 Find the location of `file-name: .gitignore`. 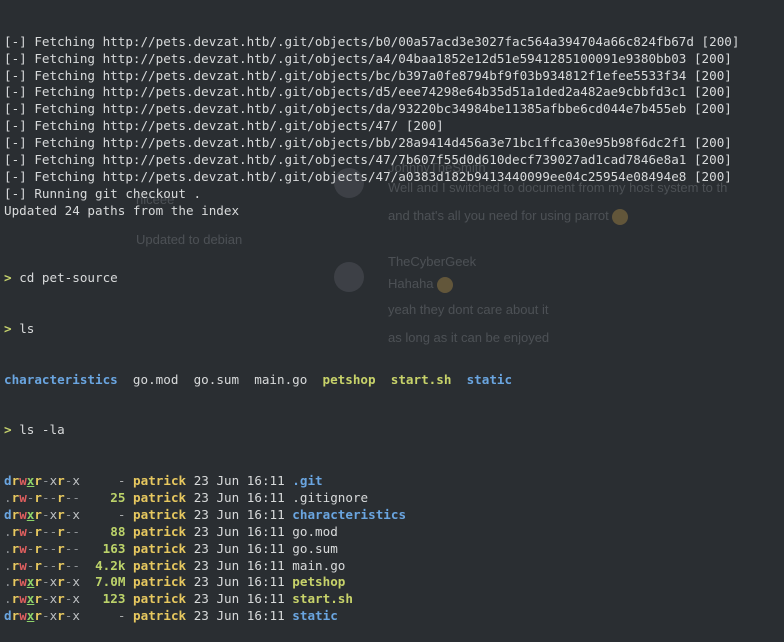

file-name: .gitignore is located at coordinates (330, 498).